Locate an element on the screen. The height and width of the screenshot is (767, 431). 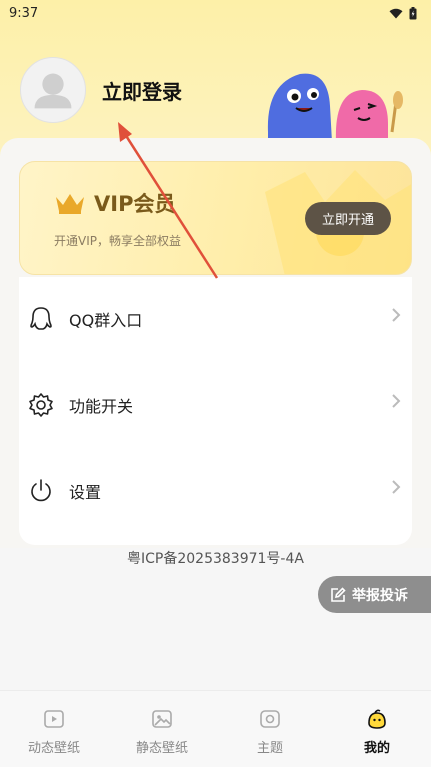
power-icon is located at coordinates (41, 490).